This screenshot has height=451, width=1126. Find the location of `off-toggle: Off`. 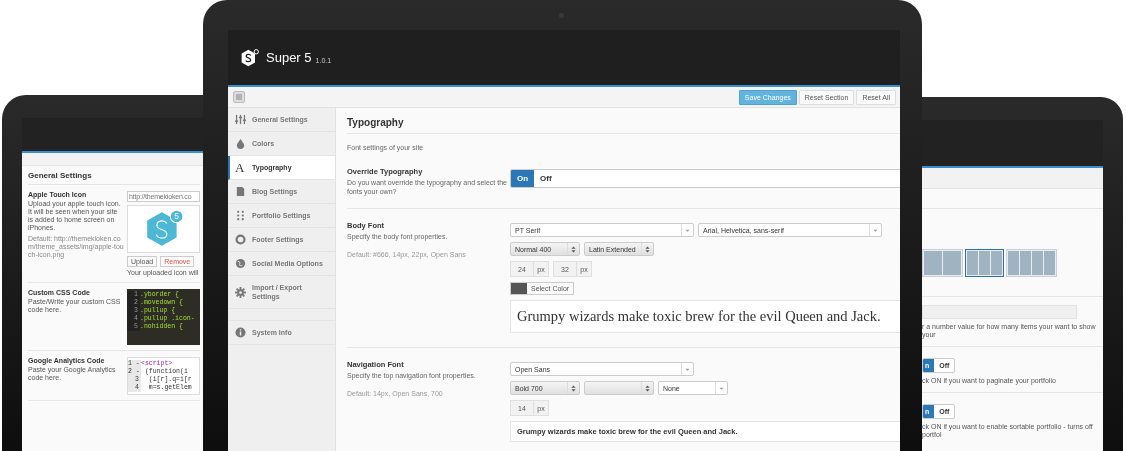

off-toggle: Off is located at coordinates (546, 178).